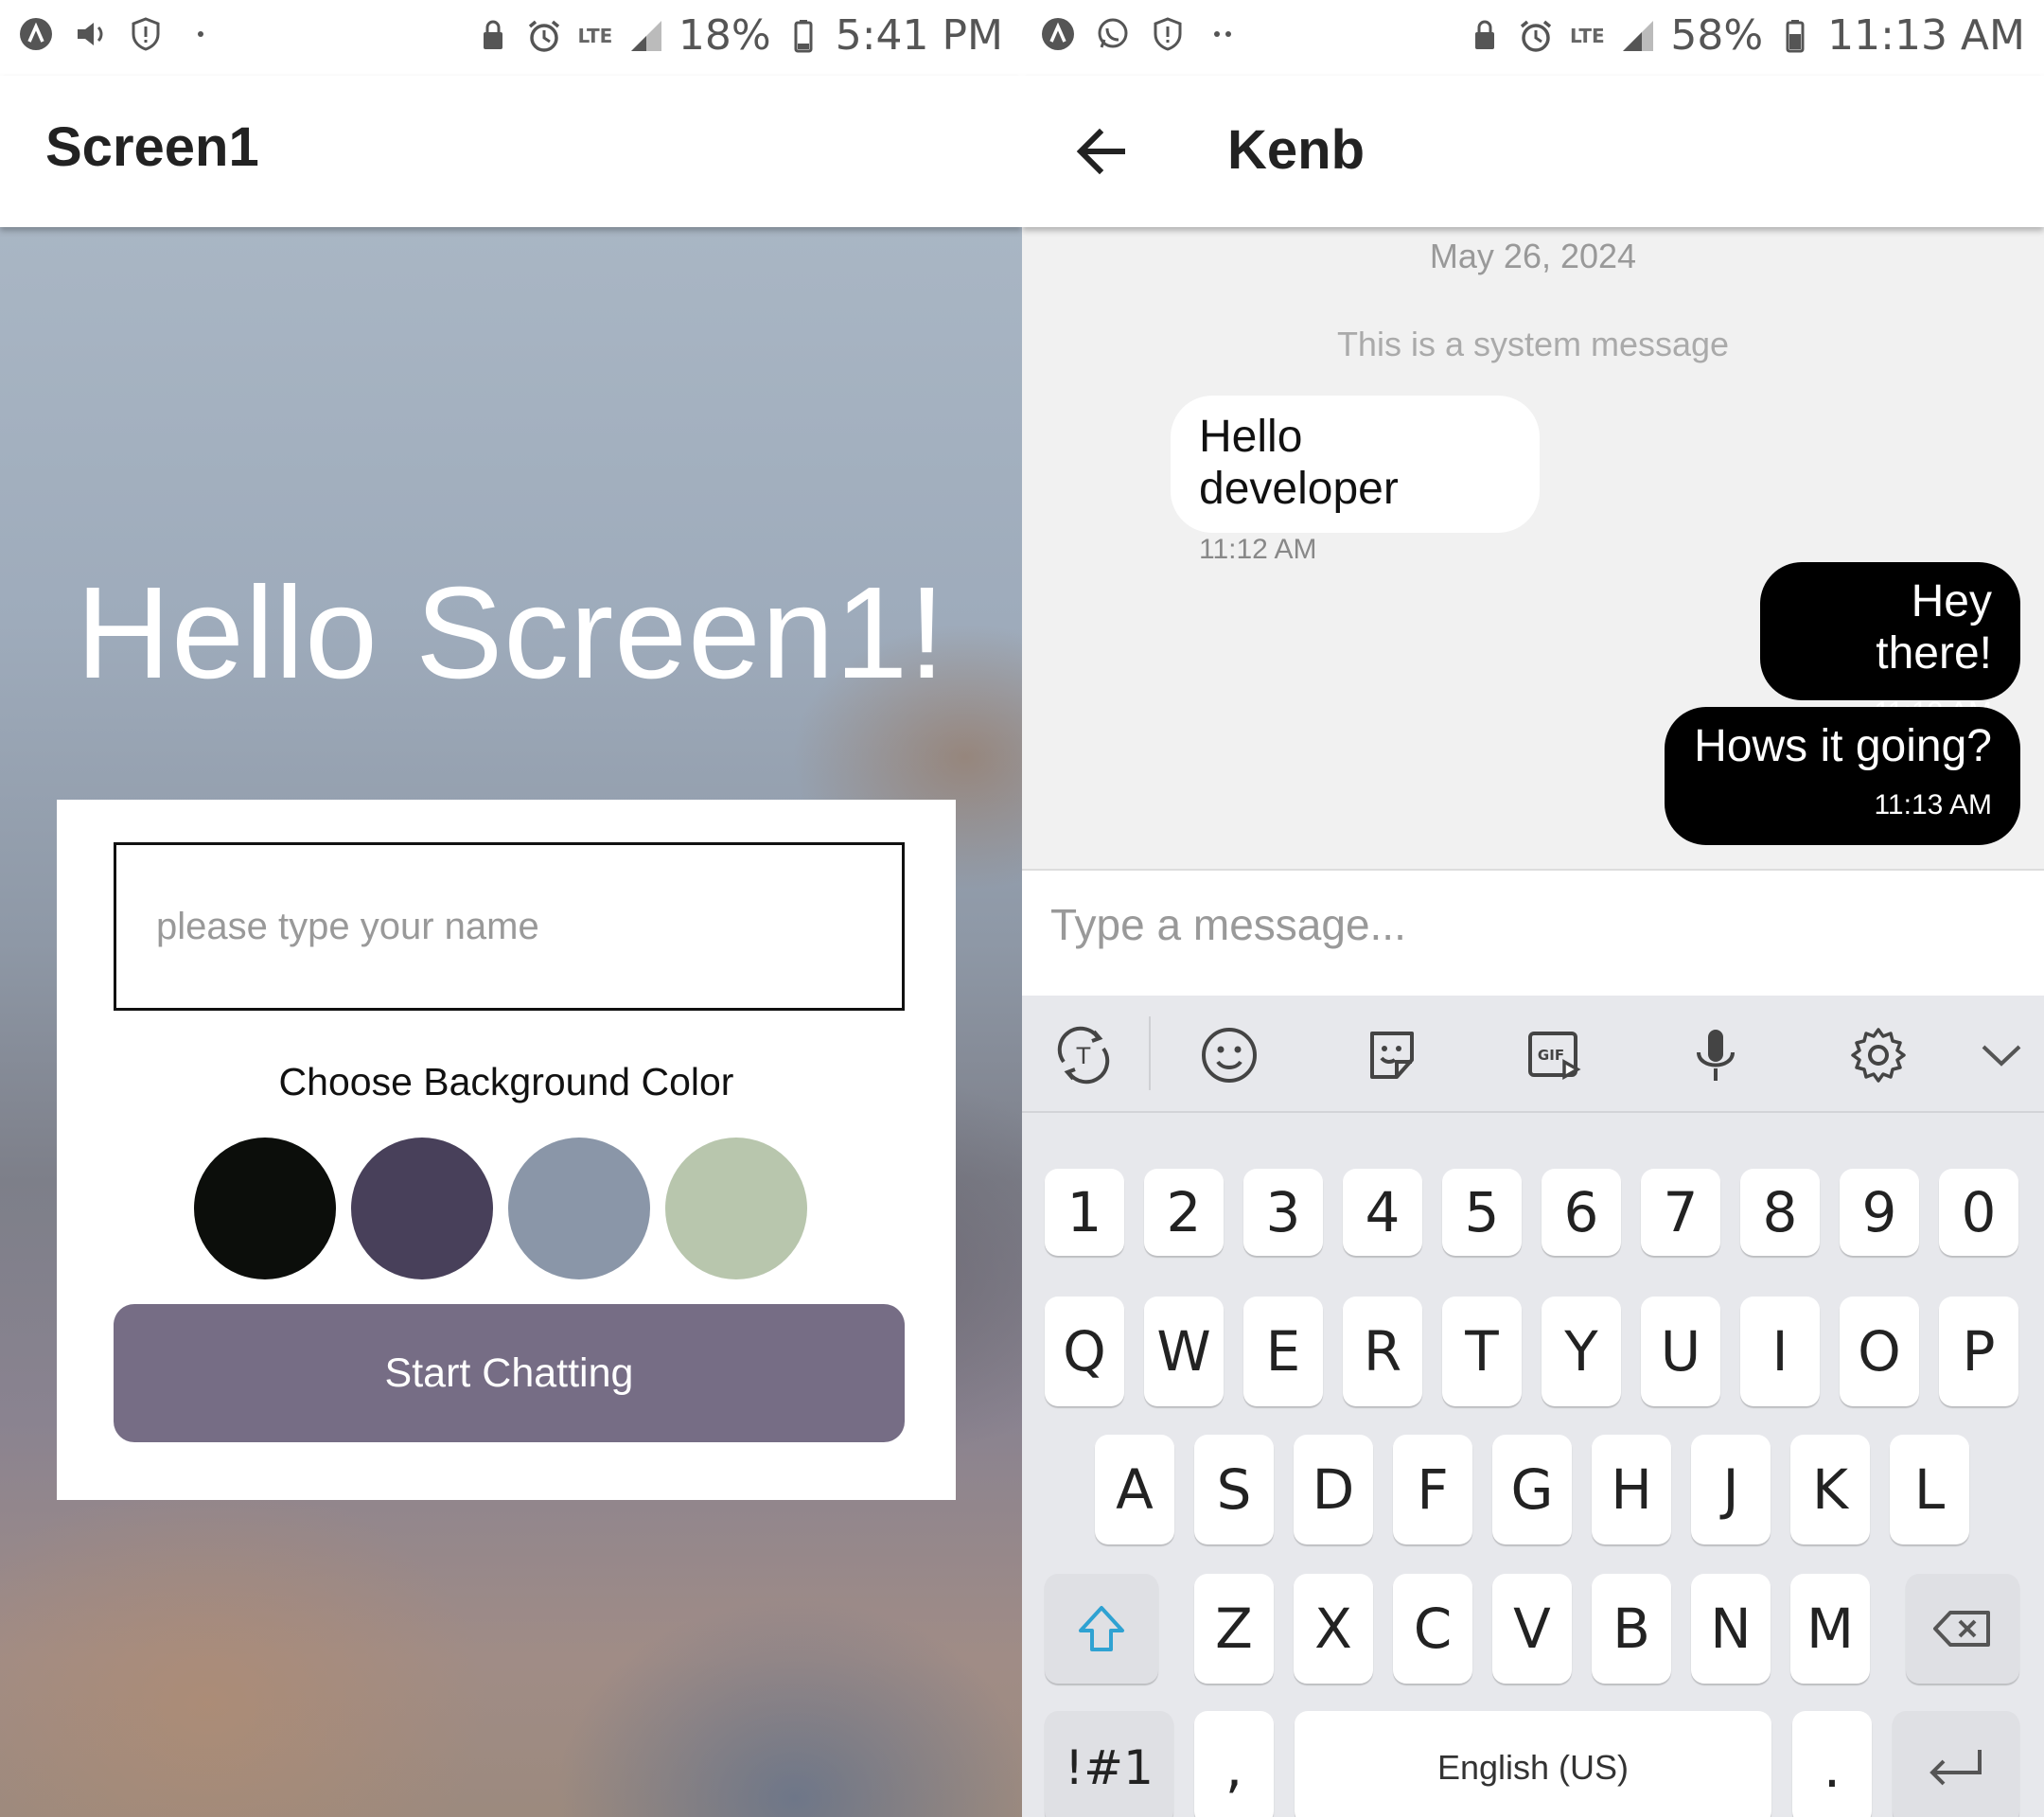 The height and width of the screenshot is (1817, 2044). Describe the element at coordinates (1482, 1212) in the screenshot. I see `key-5: 5` at that location.